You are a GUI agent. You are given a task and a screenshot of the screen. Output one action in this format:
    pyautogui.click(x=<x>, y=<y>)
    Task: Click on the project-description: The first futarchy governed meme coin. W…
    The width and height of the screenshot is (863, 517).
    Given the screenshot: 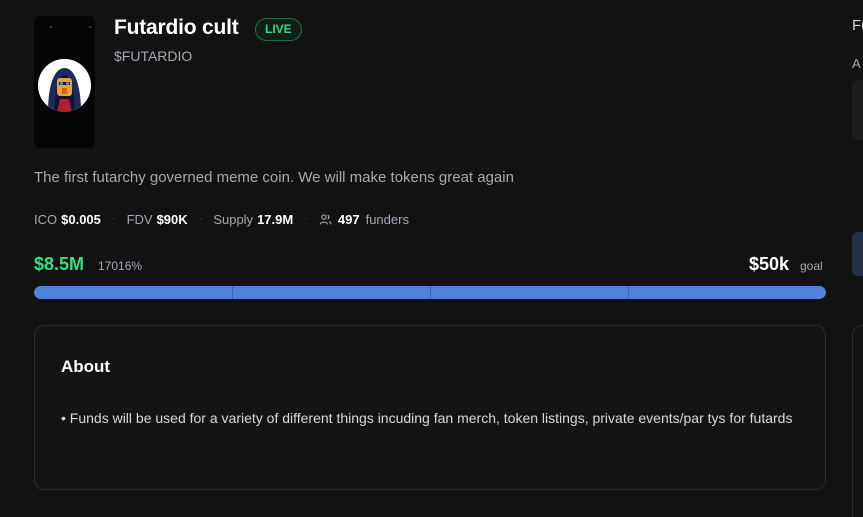 What is the action you would take?
    pyautogui.click(x=274, y=177)
    